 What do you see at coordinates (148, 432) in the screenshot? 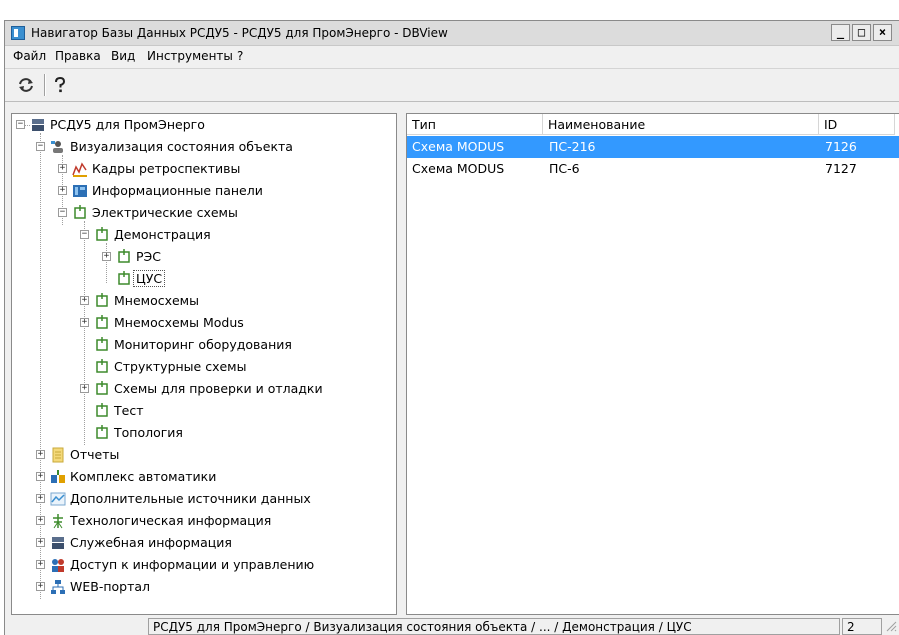
I see `tree-item-label: Топология` at bounding box center [148, 432].